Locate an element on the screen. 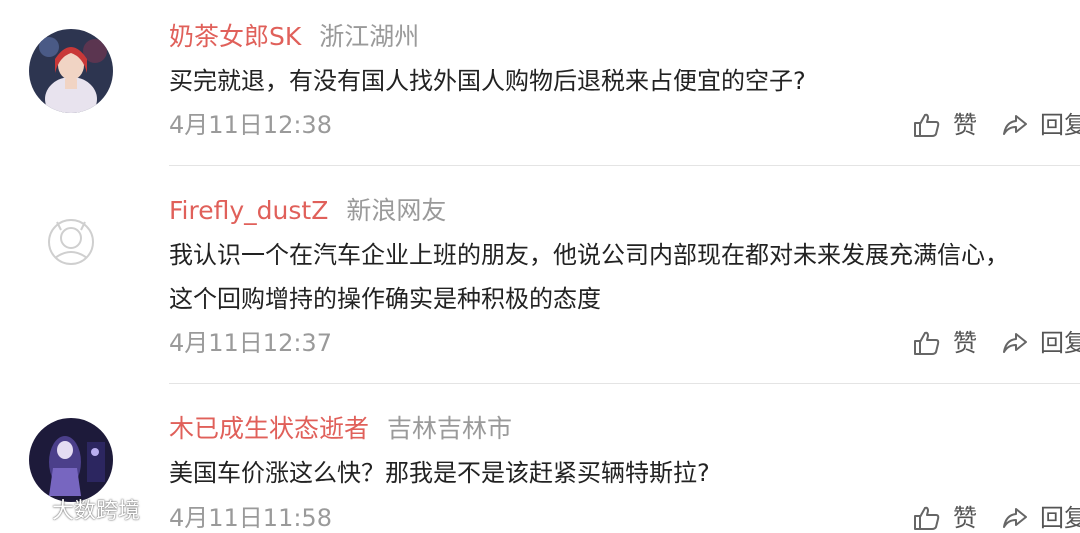 The image size is (1080, 533). comment-meta: Firefly_dustZ 新浪网友 is located at coordinates (307, 211).